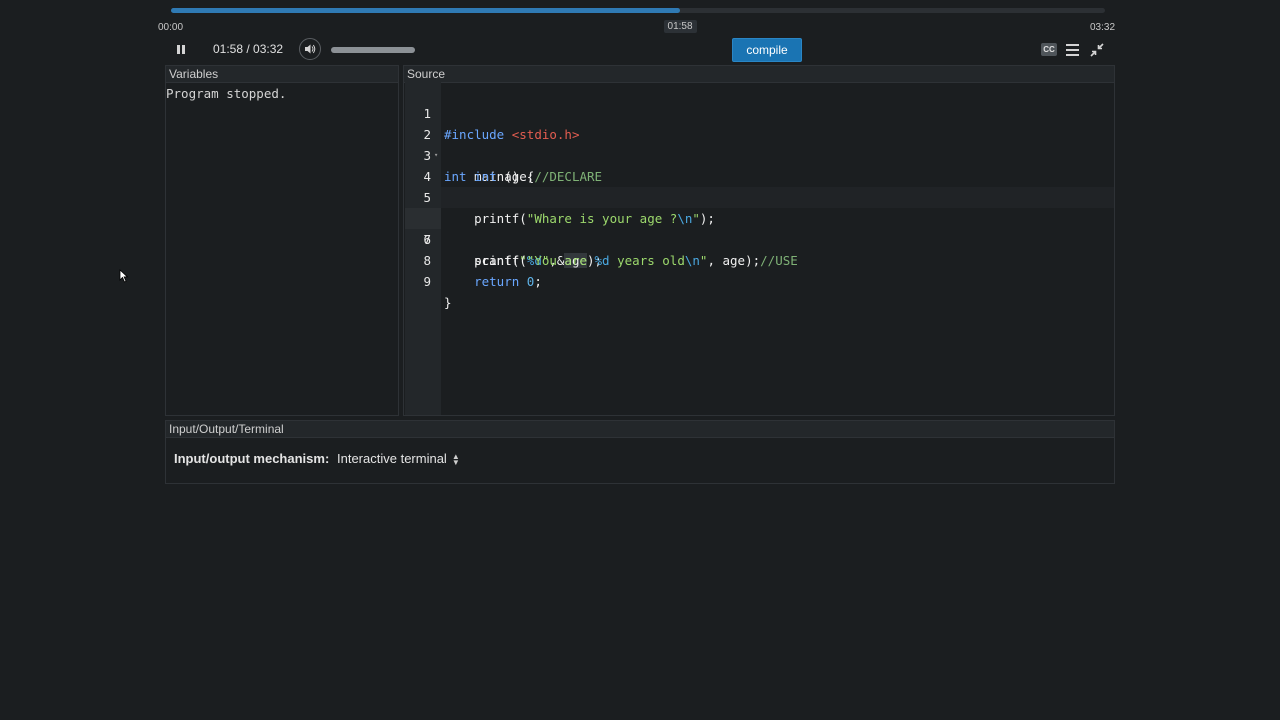  I want to click on io-mechanism-value: Interactive terminal, so click(392, 458).